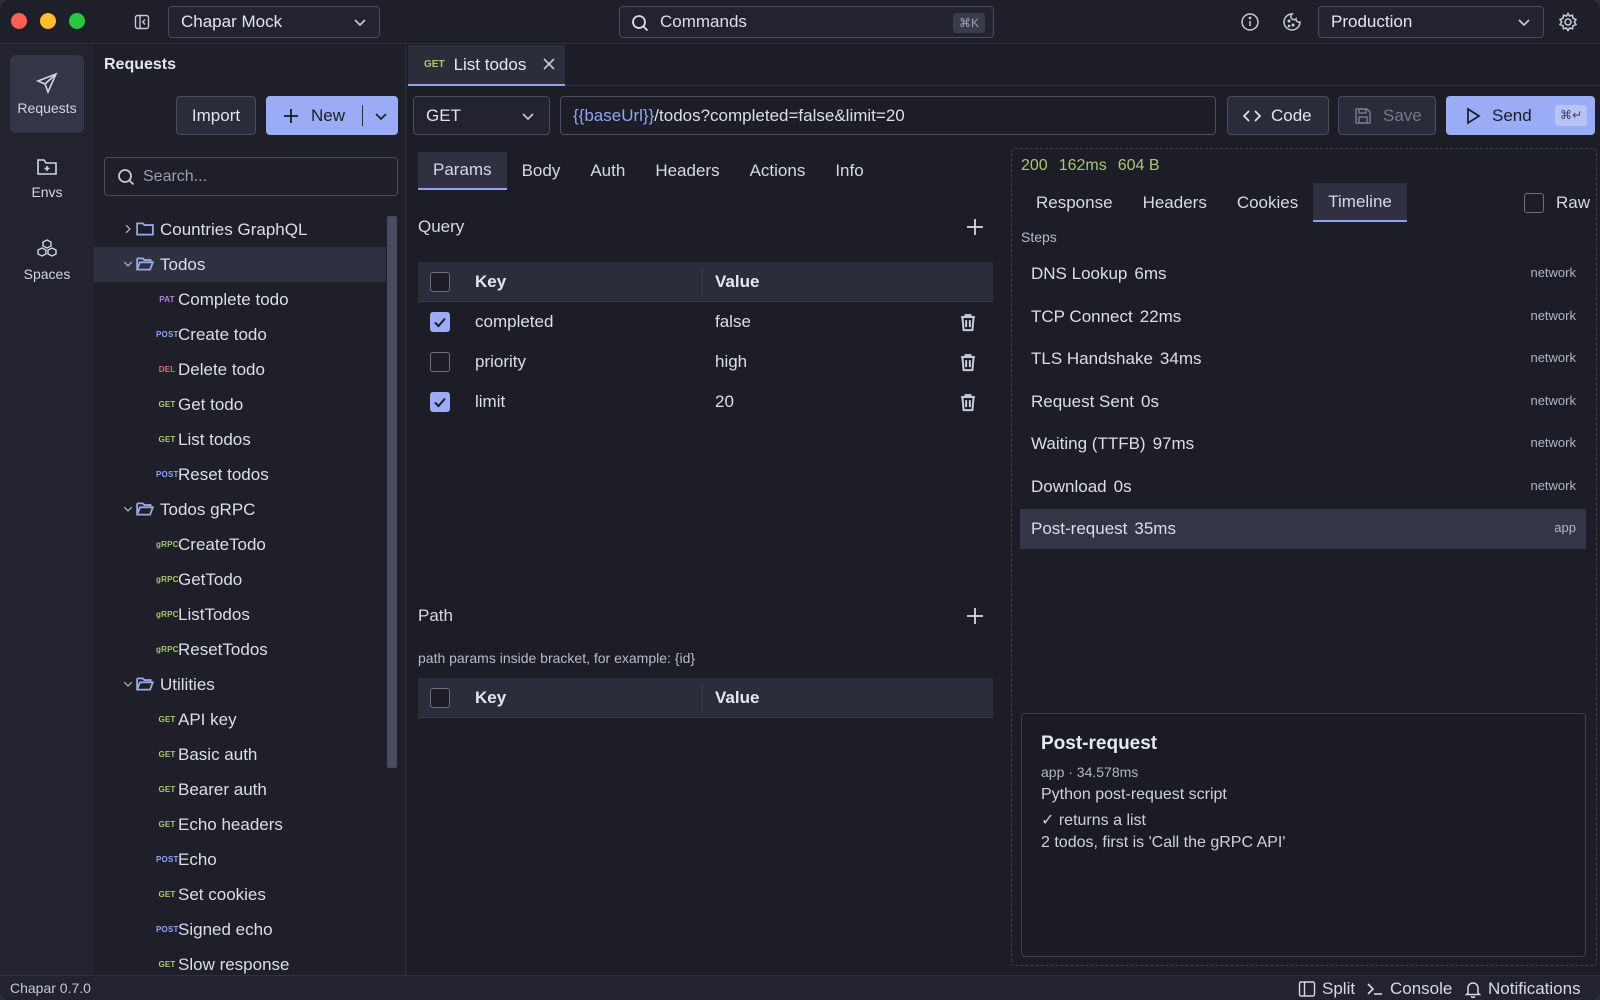  Describe the element at coordinates (240, 474) in the screenshot. I see `tree-request-item: POST Reset todos` at that location.